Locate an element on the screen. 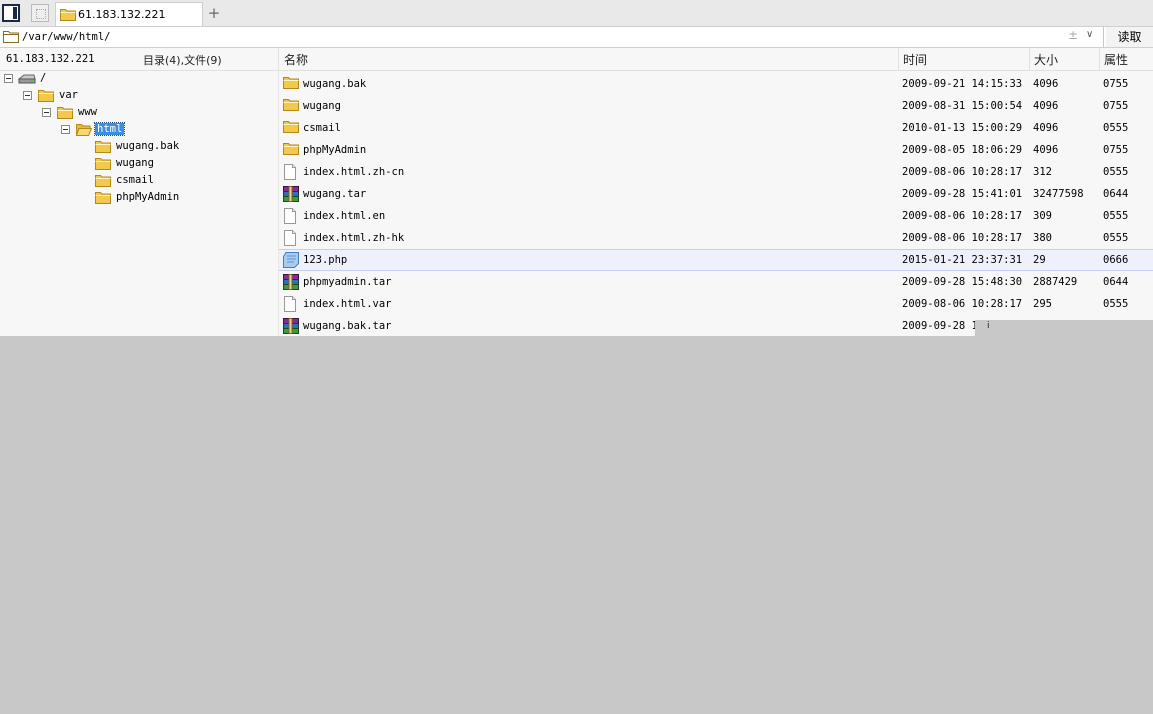 The height and width of the screenshot is (714, 1153). file-size: 309 is located at coordinates (1042, 216).